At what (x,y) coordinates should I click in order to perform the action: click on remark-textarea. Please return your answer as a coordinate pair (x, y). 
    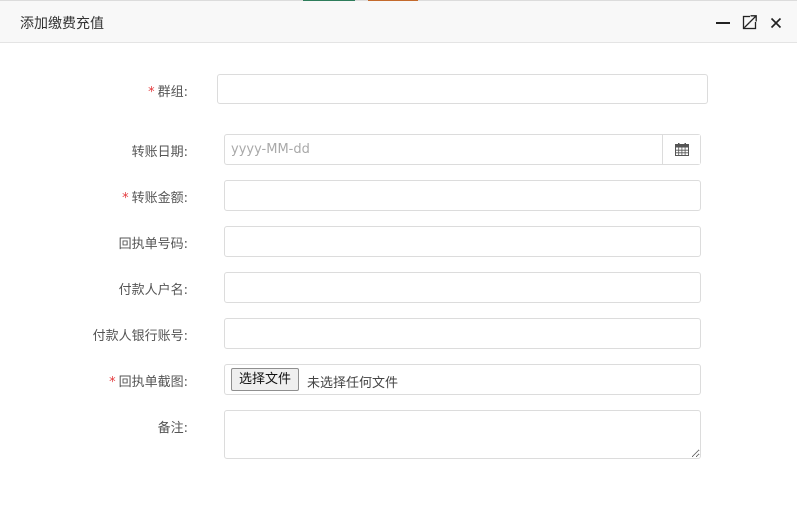
    Looking at the image, I should click on (462, 434).